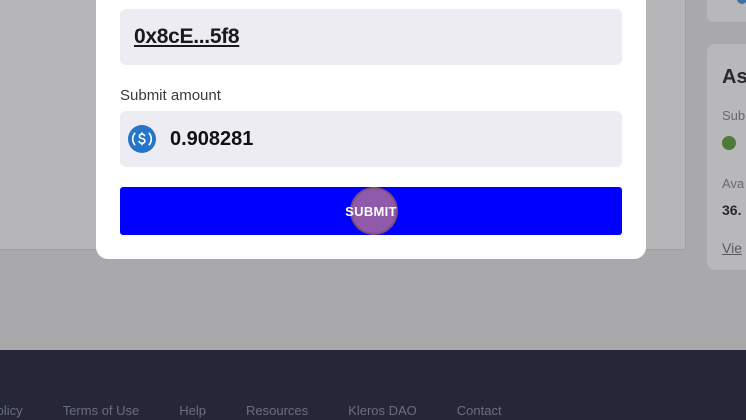 Image resolution: width=746 pixels, height=420 pixels. Describe the element at coordinates (732, 248) in the screenshot. I see `background-card-view-link: Vie` at that location.